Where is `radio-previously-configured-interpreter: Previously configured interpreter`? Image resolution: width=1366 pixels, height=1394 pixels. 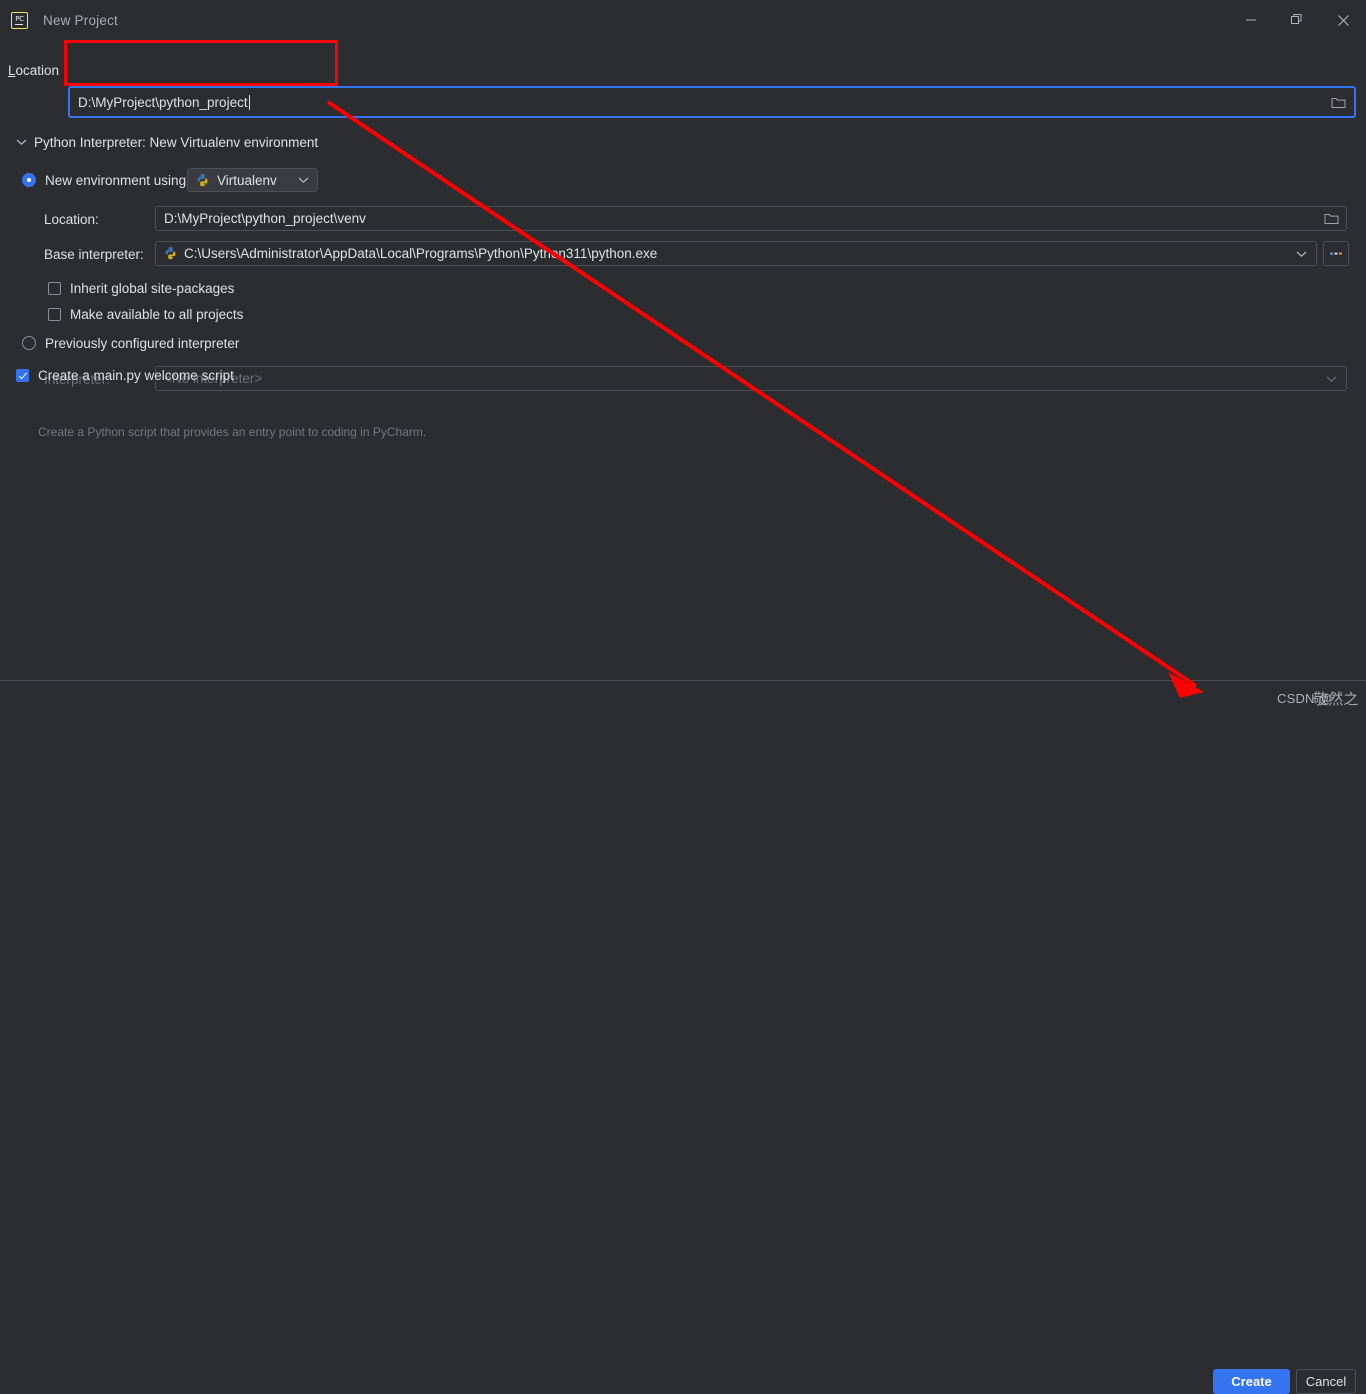 radio-previously-configured-interpreter: Previously configured interpreter is located at coordinates (130, 343).